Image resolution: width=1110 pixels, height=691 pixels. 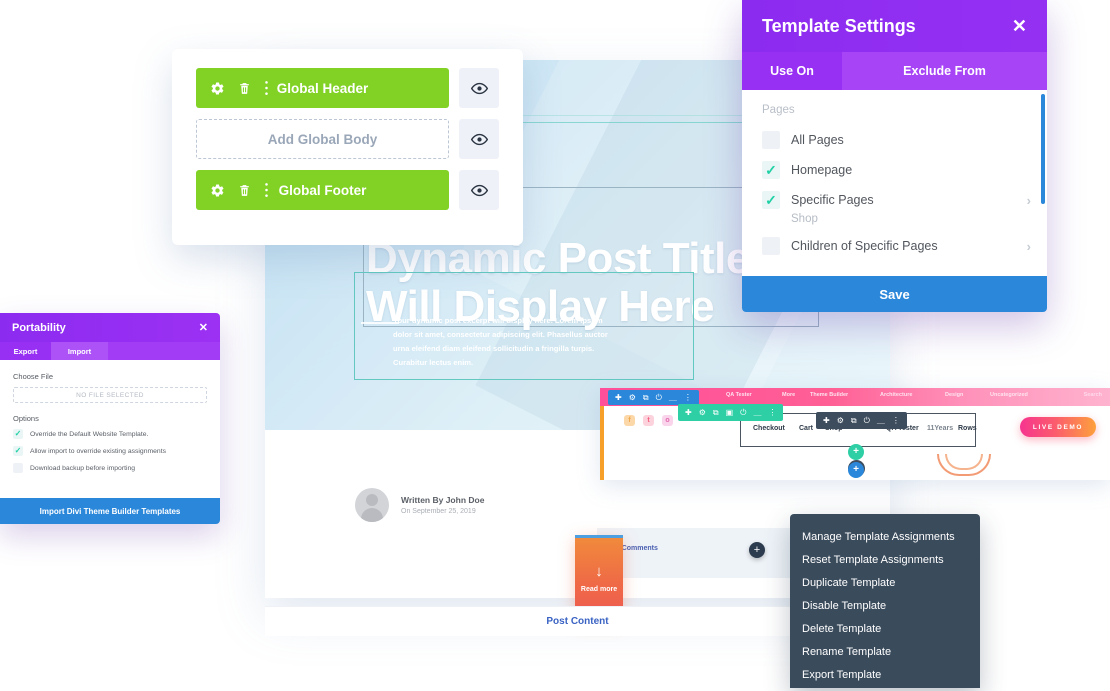 What do you see at coordinates (18, 451) in the screenshot?
I see `checkbox-allow-import-override: ✓` at bounding box center [18, 451].